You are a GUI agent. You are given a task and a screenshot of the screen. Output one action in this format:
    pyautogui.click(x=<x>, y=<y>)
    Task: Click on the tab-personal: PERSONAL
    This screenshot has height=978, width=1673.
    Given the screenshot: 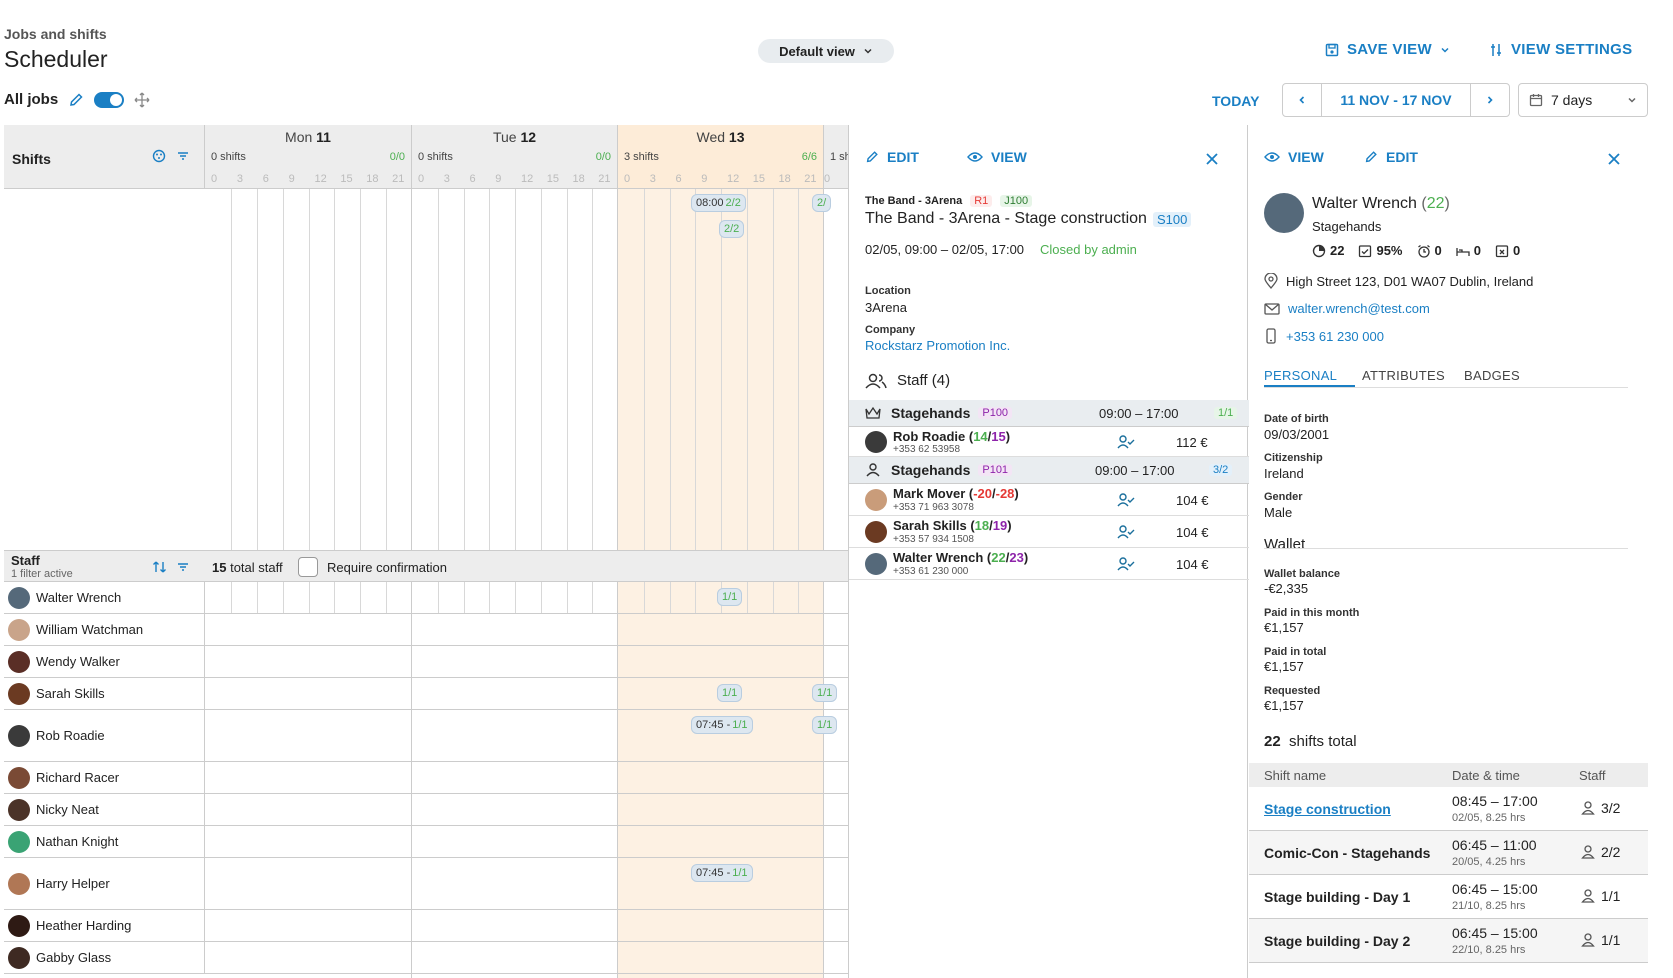 What is the action you would take?
    pyautogui.click(x=1300, y=375)
    